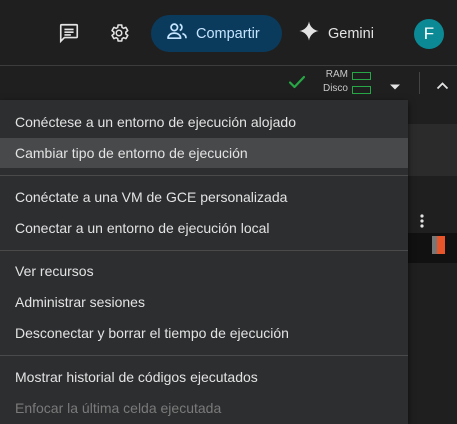 The image size is (457, 424). What do you see at coordinates (118, 408) in the screenshot?
I see `menu-item-focus-last-cell: Enfocar la última celda ejecutada` at bounding box center [118, 408].